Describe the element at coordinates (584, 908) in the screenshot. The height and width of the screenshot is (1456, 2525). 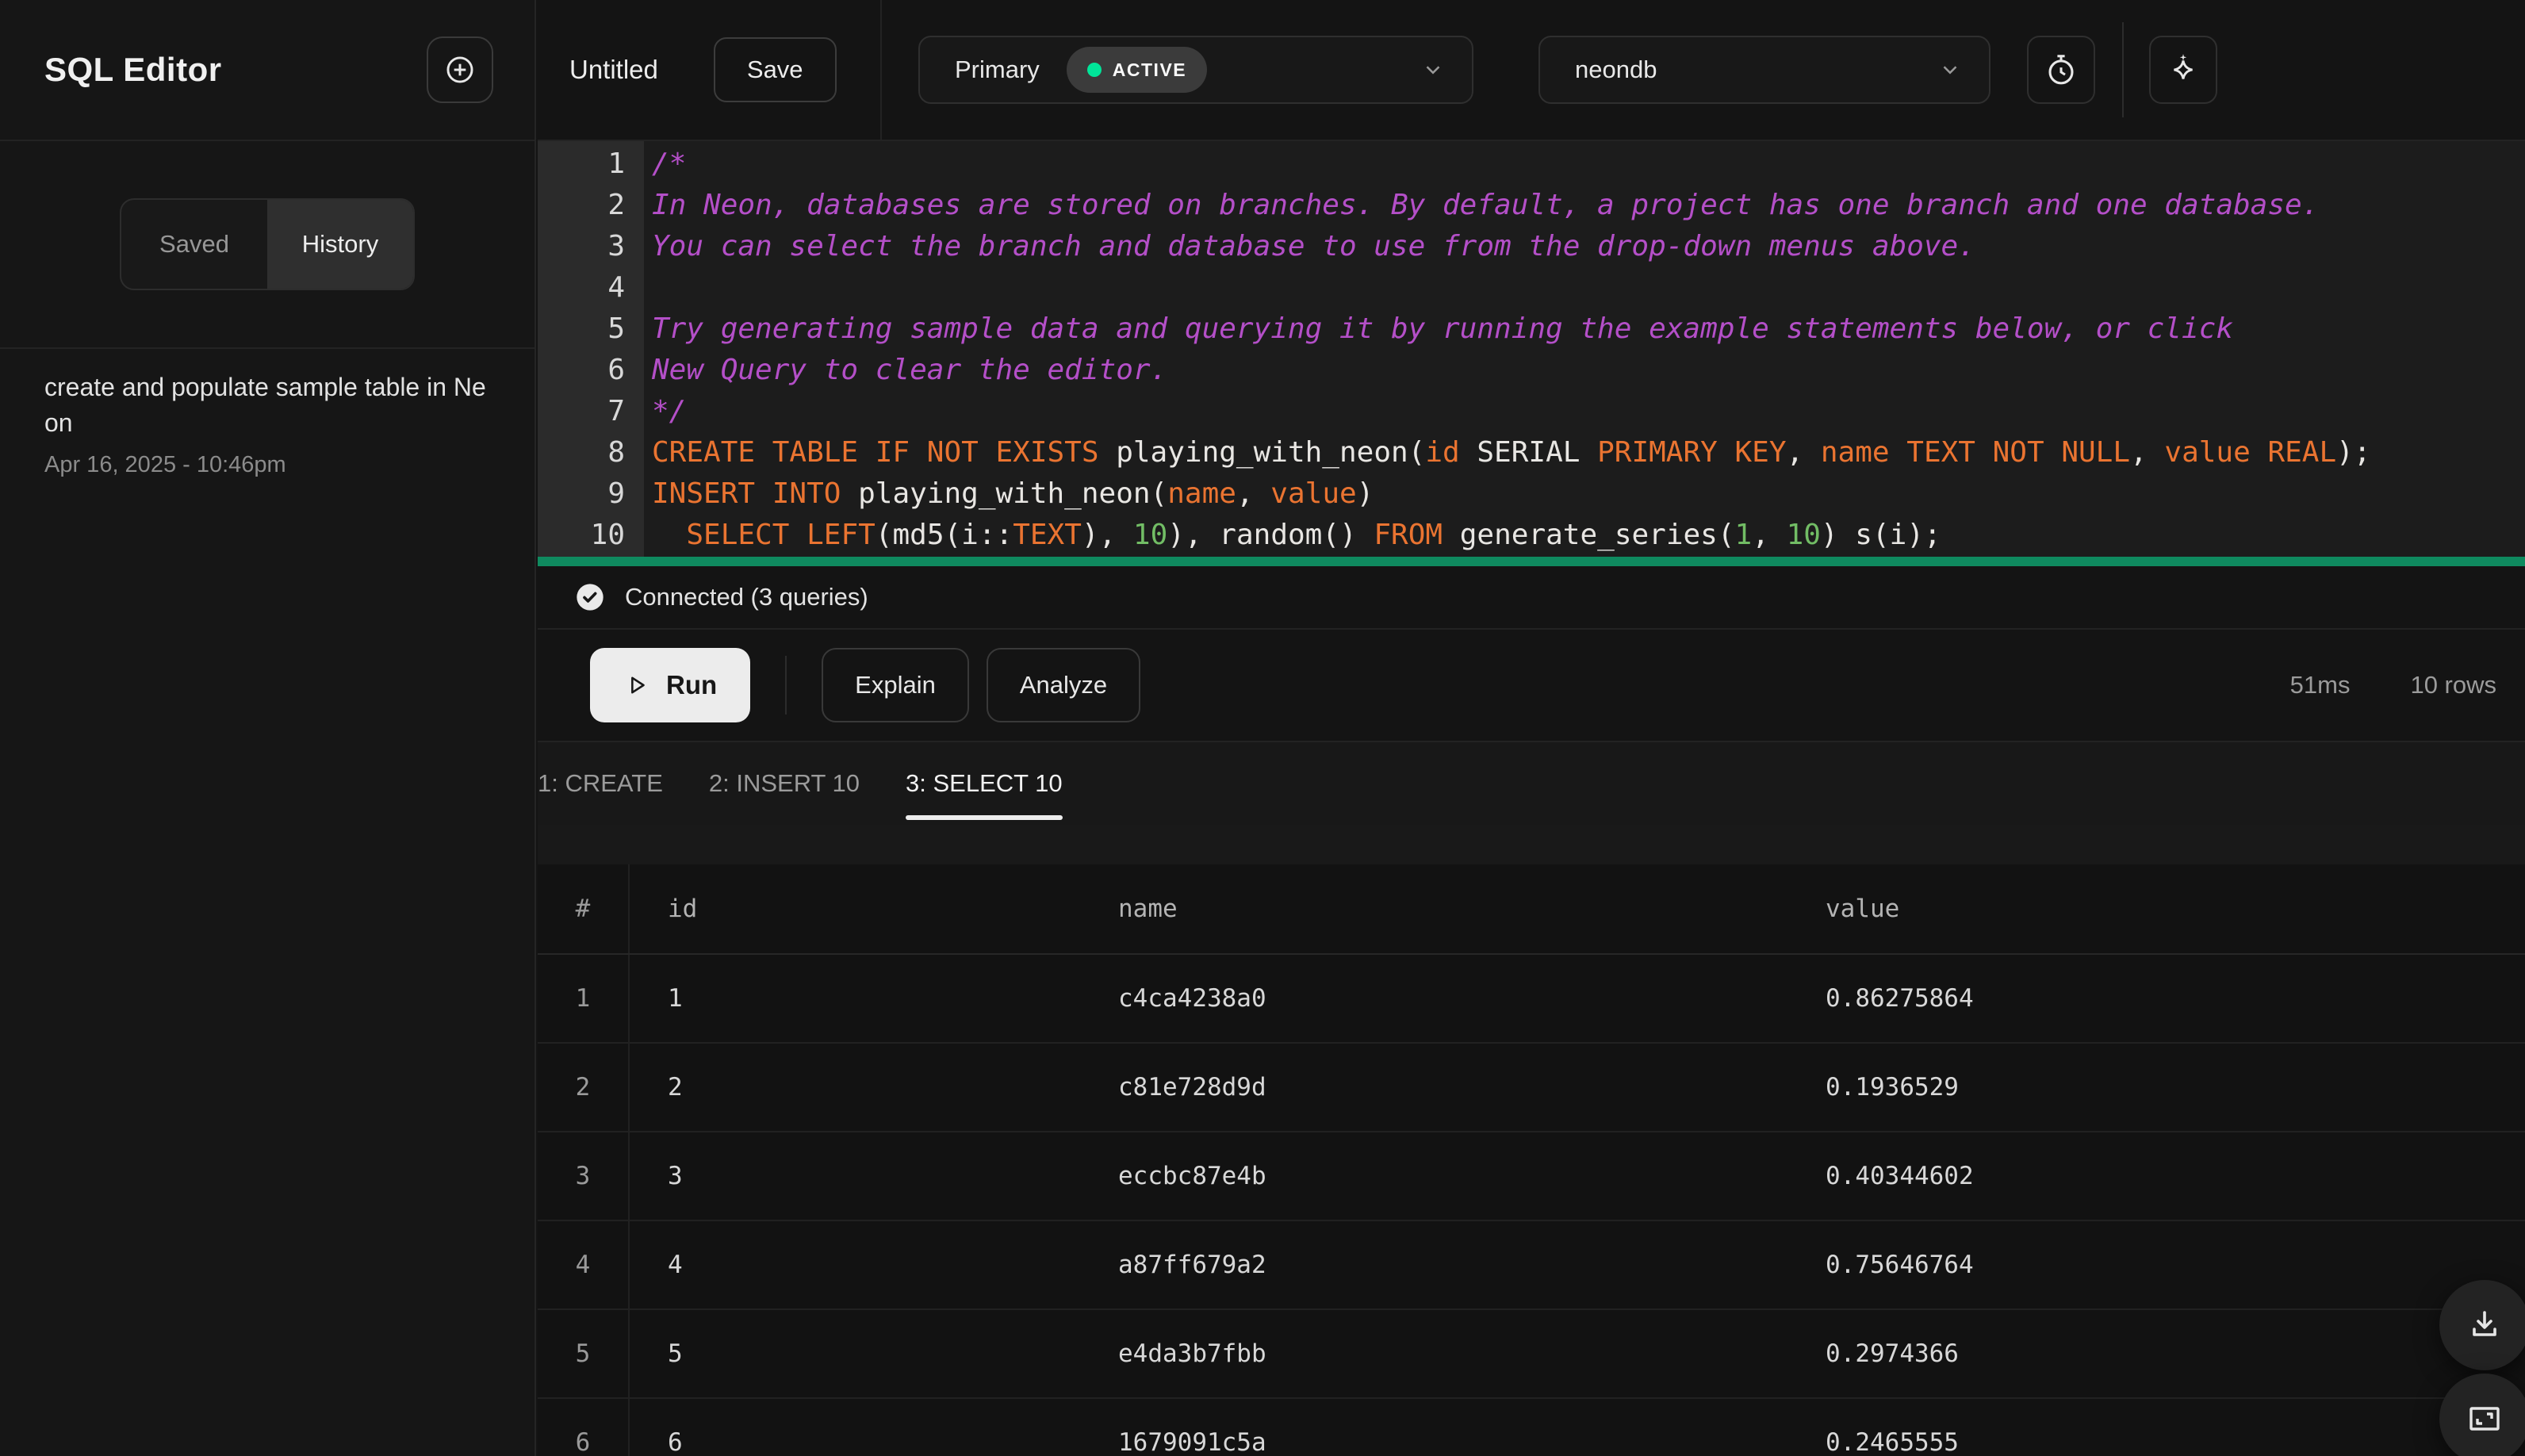
I see `column-header-: #` at that location.